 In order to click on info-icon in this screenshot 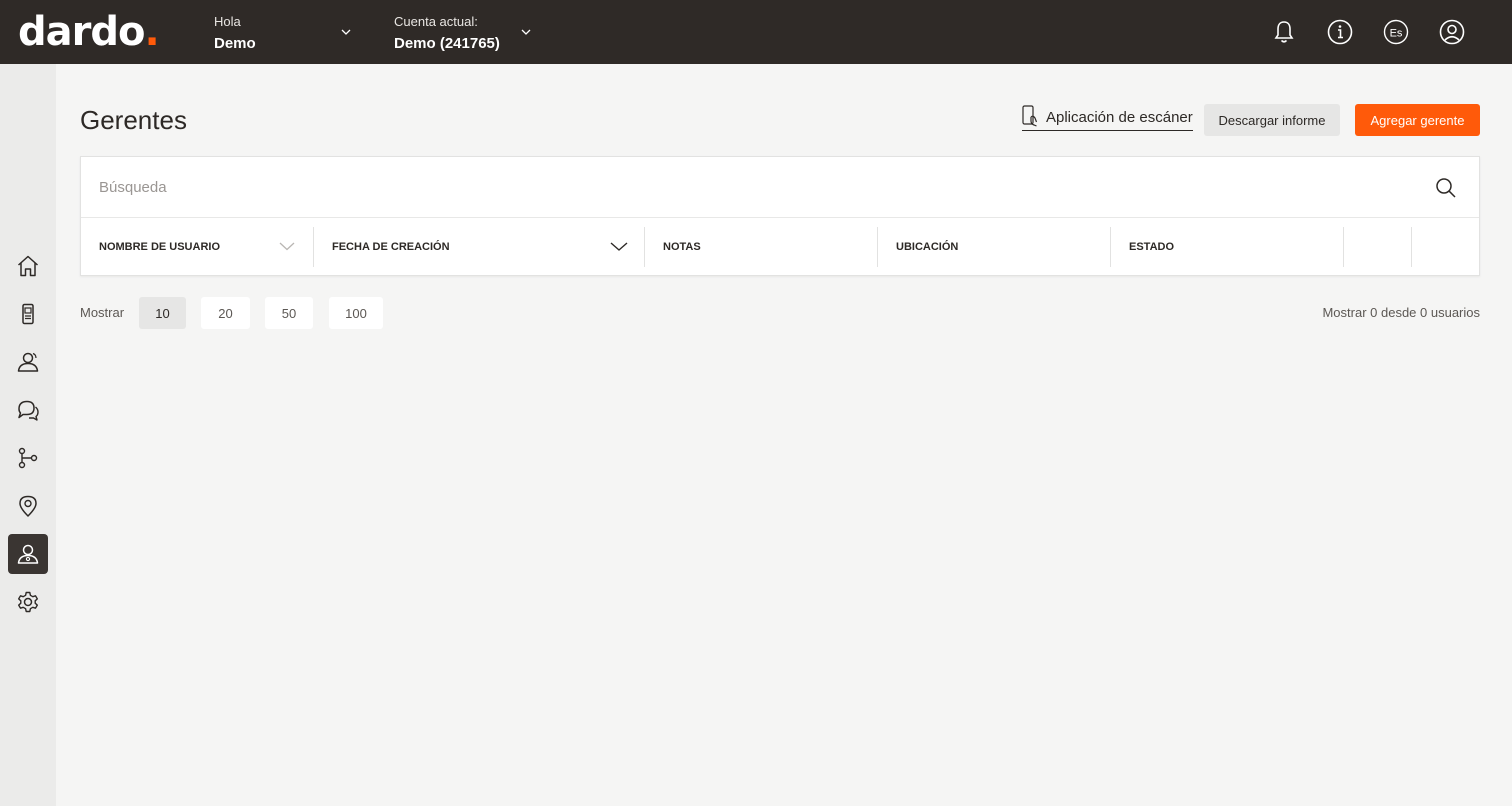, I will do `click(1340, 32)`.